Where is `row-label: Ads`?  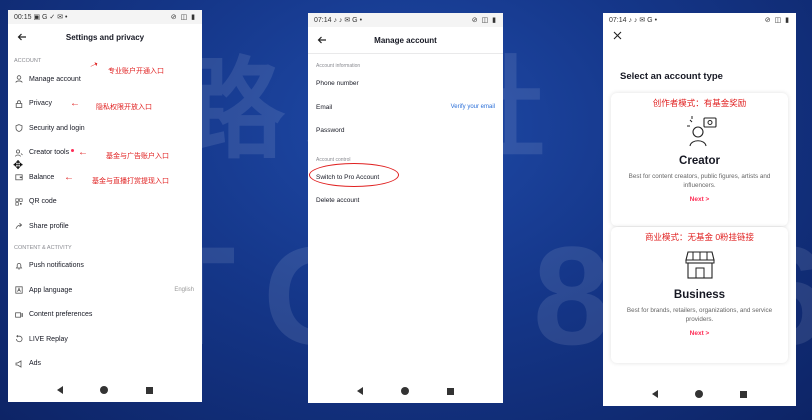
row-label: Ads is located at coordinates (35, 364).